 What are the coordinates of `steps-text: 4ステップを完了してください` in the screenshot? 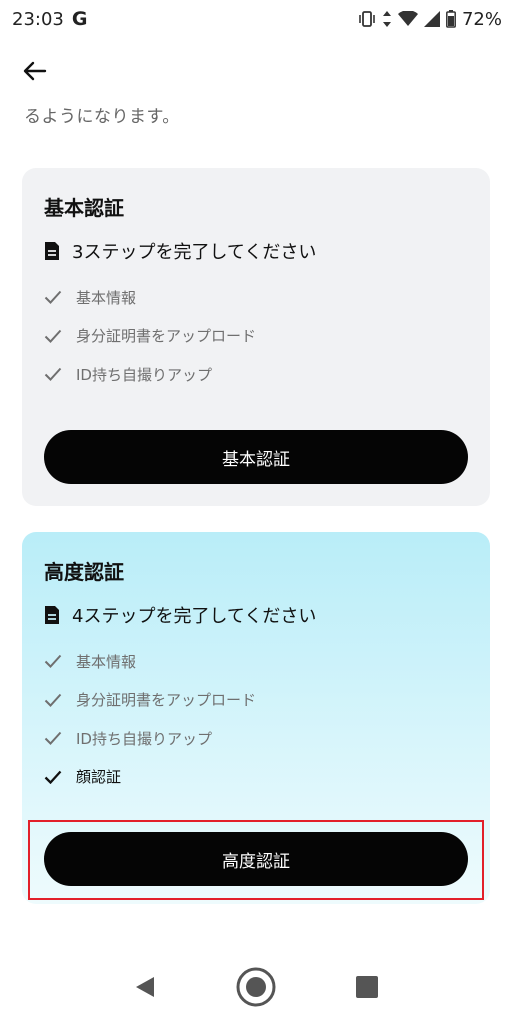 It's located at (194, 616).